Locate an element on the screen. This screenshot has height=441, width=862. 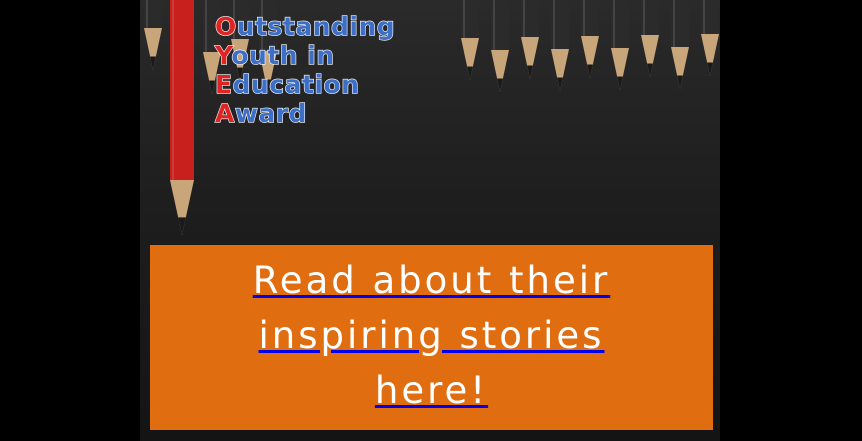
title-initial: Y is located at coordinates (223, 55).